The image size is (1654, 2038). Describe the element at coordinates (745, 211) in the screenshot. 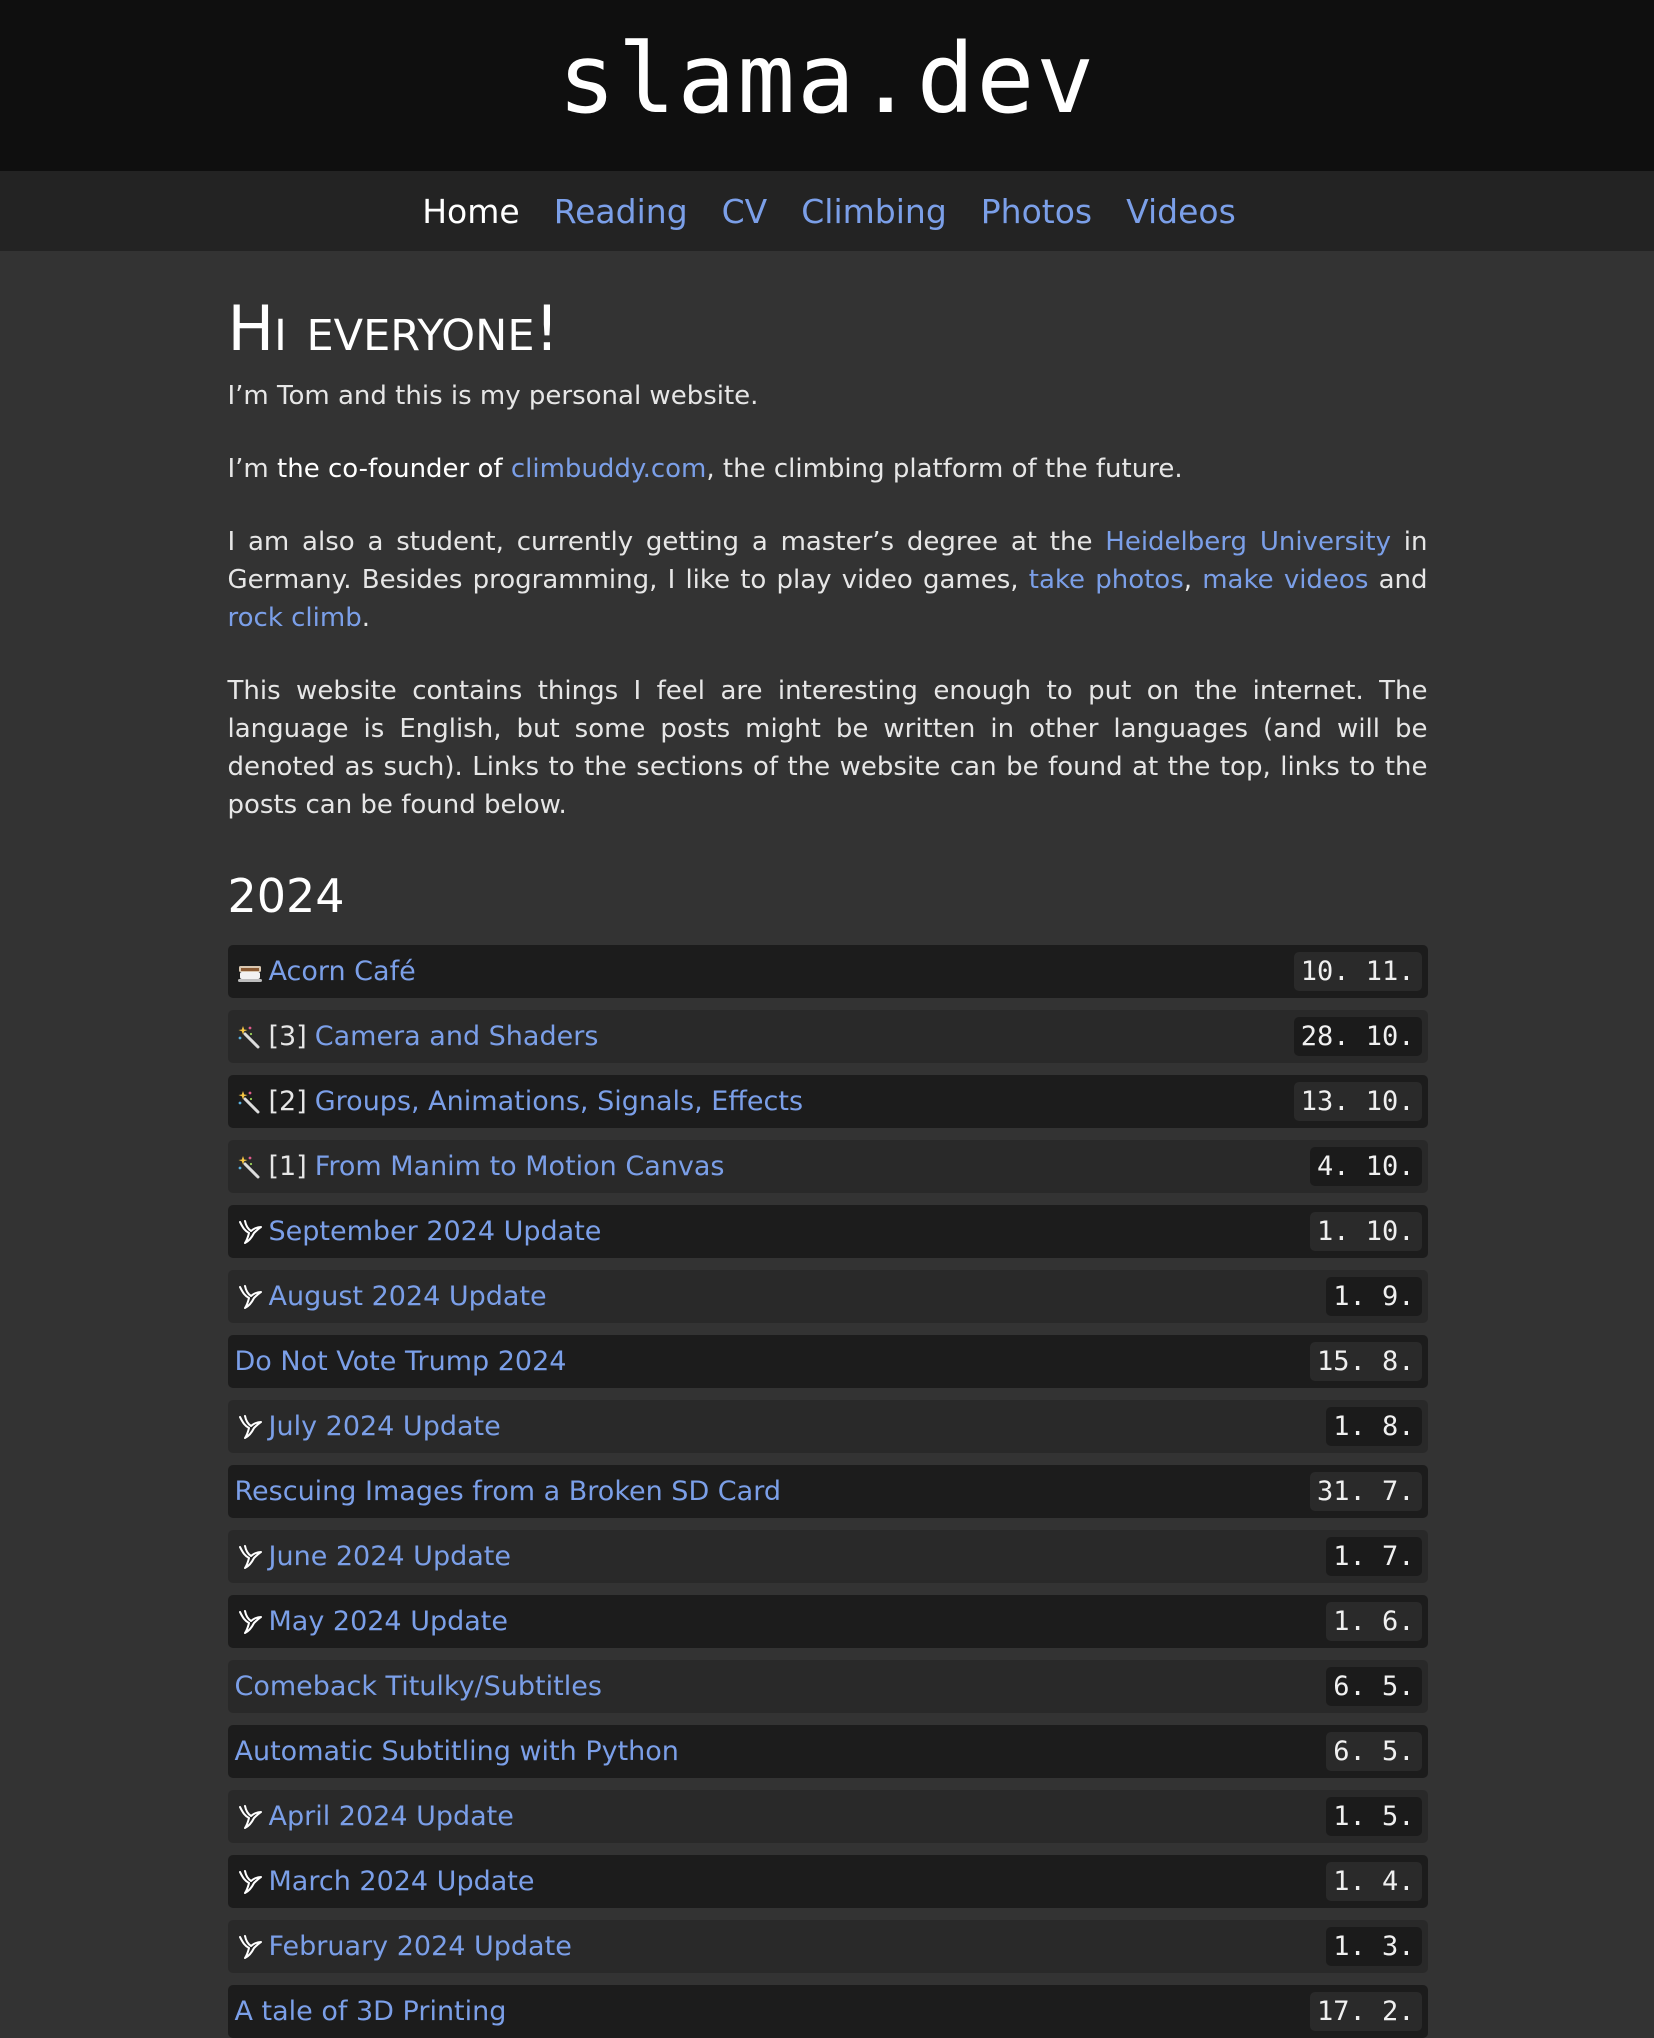

I see `nav-cv: CV` at that location.